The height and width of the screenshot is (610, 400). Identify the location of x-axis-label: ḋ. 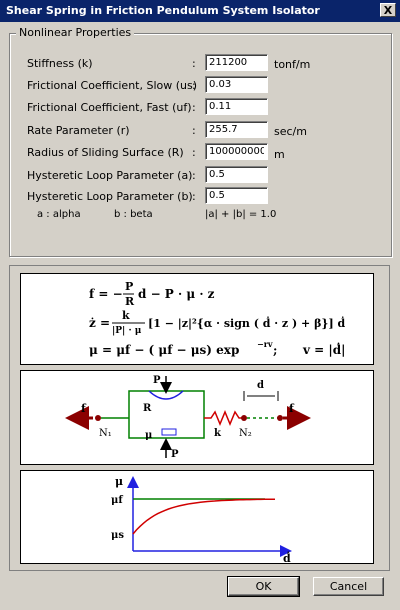
(287, 557).